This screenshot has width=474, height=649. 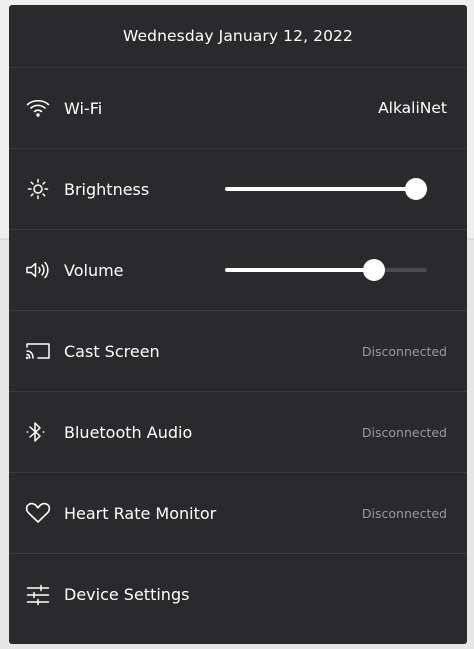 I want to click on volume-label: Volume, so click(x=94, y=270).